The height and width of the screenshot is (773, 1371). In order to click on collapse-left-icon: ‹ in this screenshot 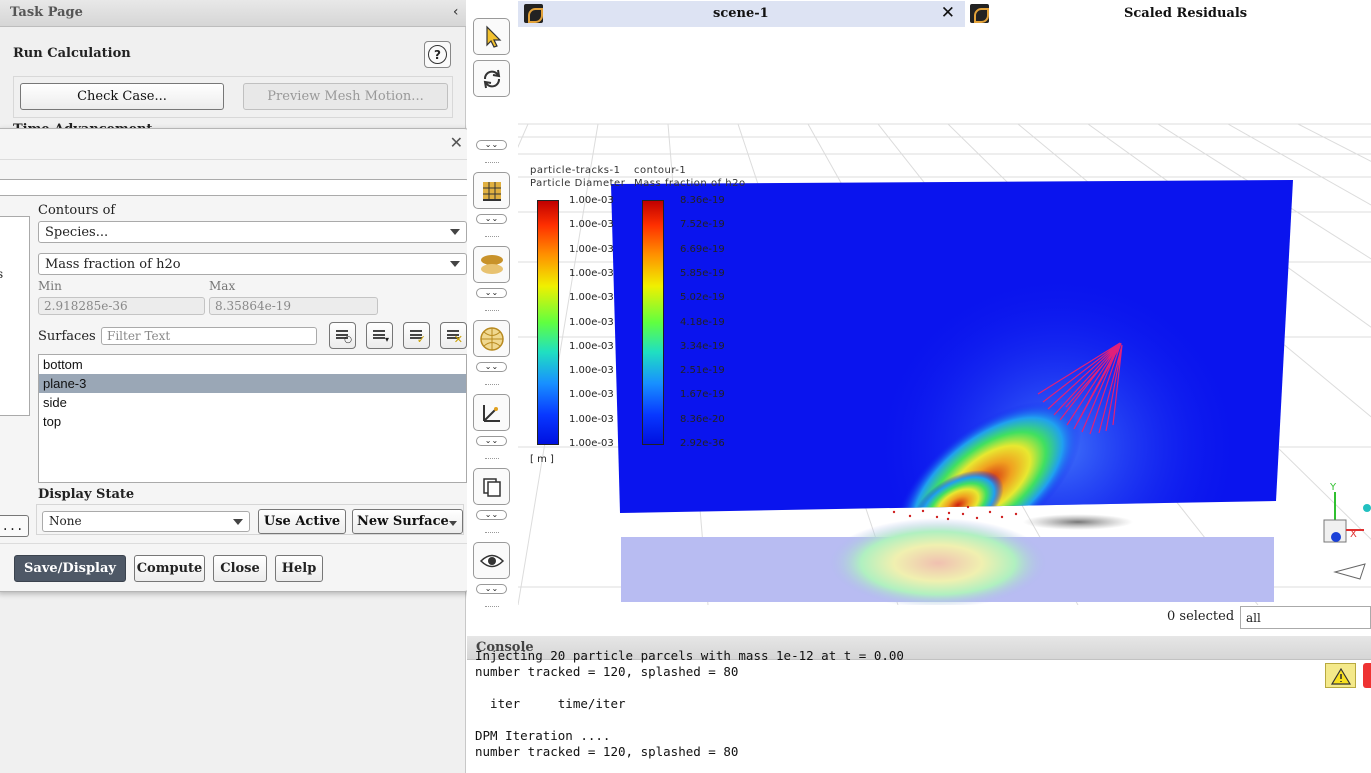, I will do `click(456, 12)`.